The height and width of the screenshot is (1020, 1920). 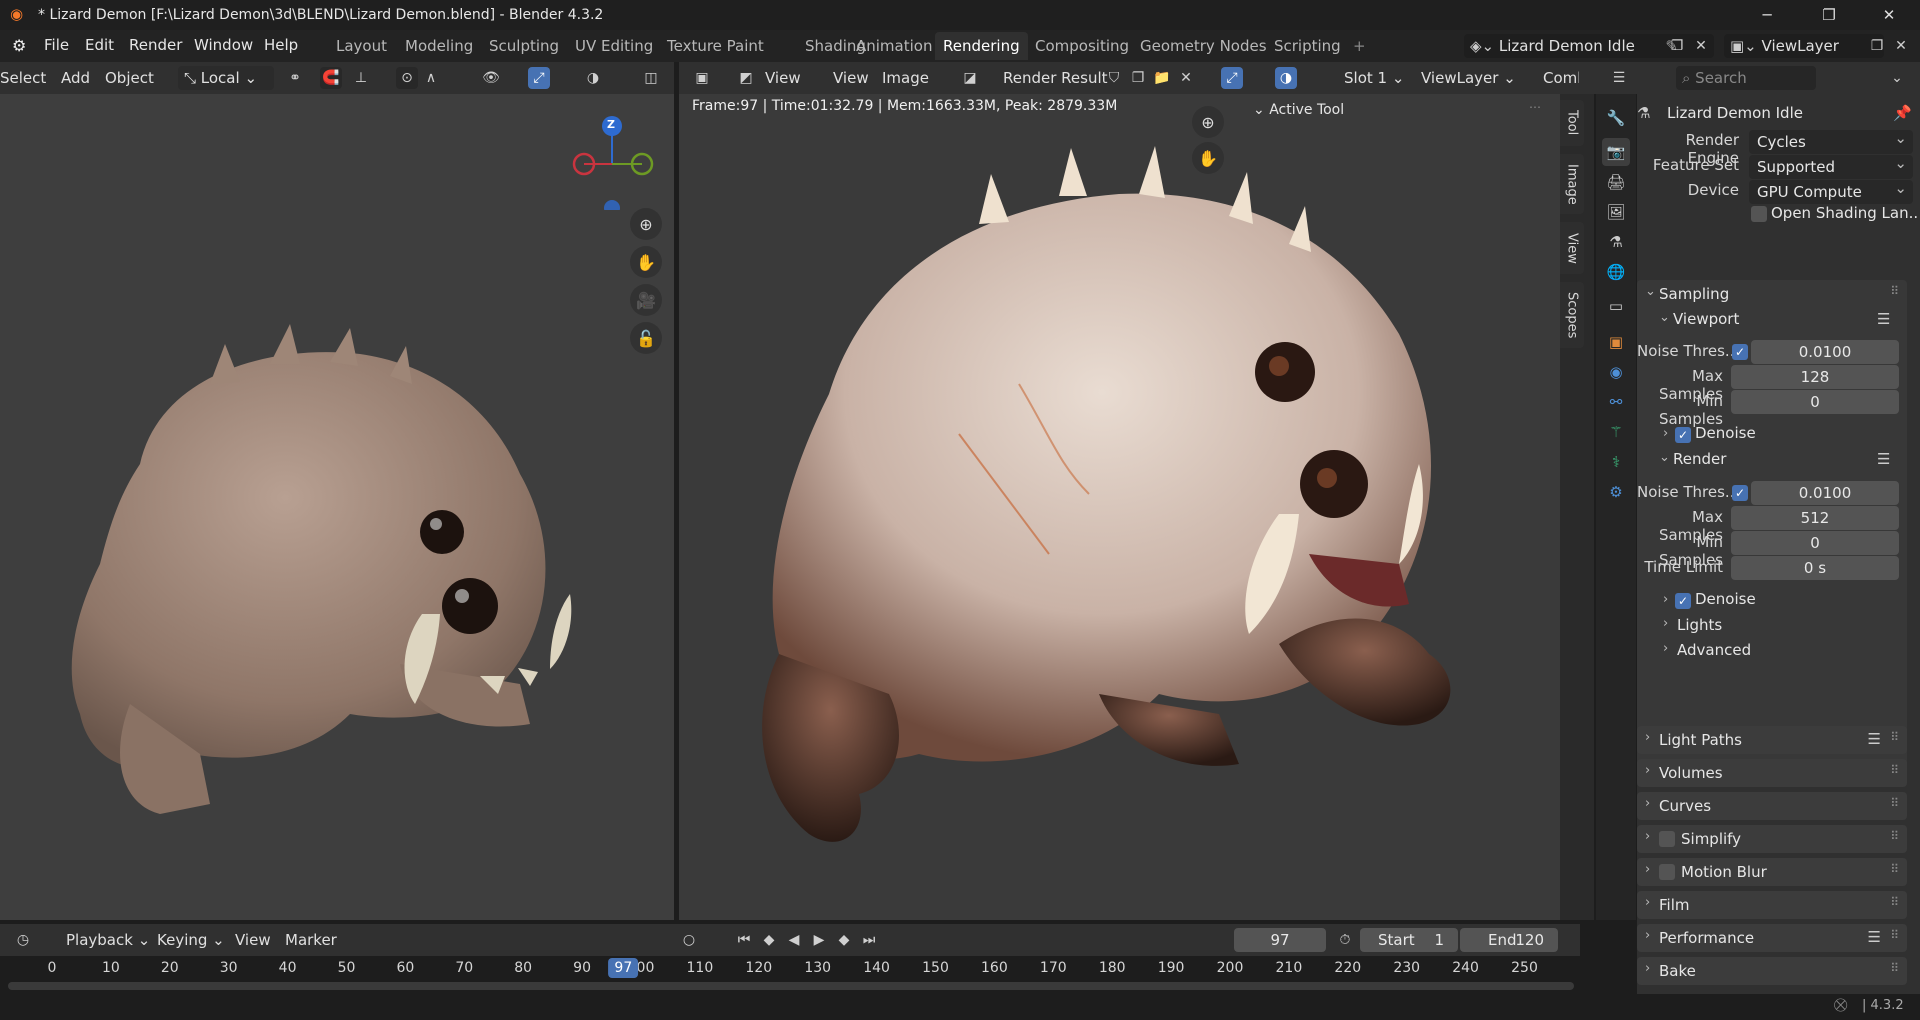 What do you see at coordinates (1772, 740) in the screenshot?
I see `light-paths-panel: › Light Paths ☰ ⠿` at bounding box center [1772, 740].